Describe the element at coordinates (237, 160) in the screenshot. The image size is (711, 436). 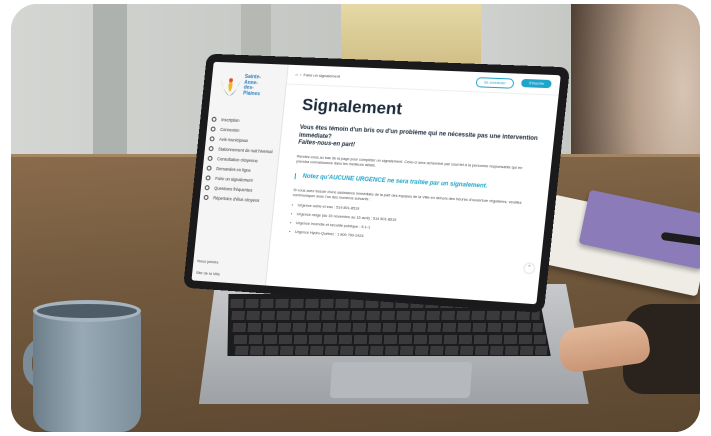
I see `sidebar-item-label: Consultation citoyenne` at that location.